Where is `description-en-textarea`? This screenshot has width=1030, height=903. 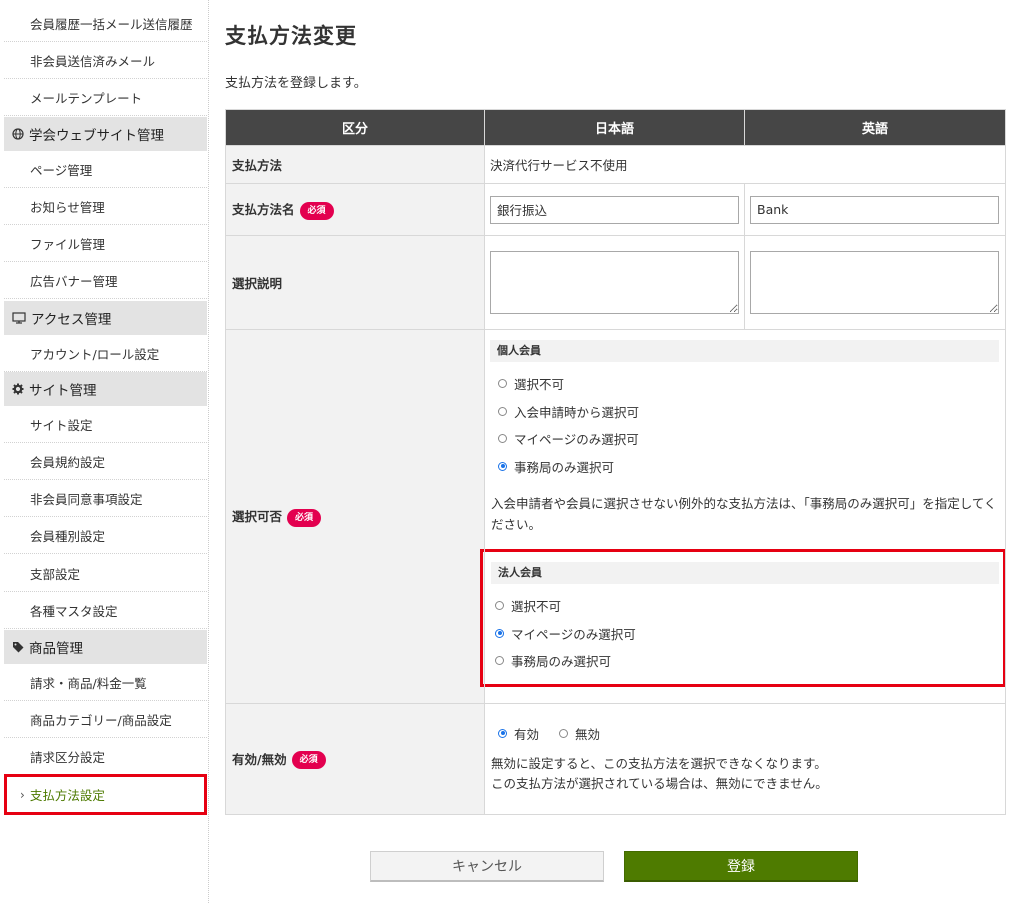 description-en-textarea is located at coordinates (874, 282).